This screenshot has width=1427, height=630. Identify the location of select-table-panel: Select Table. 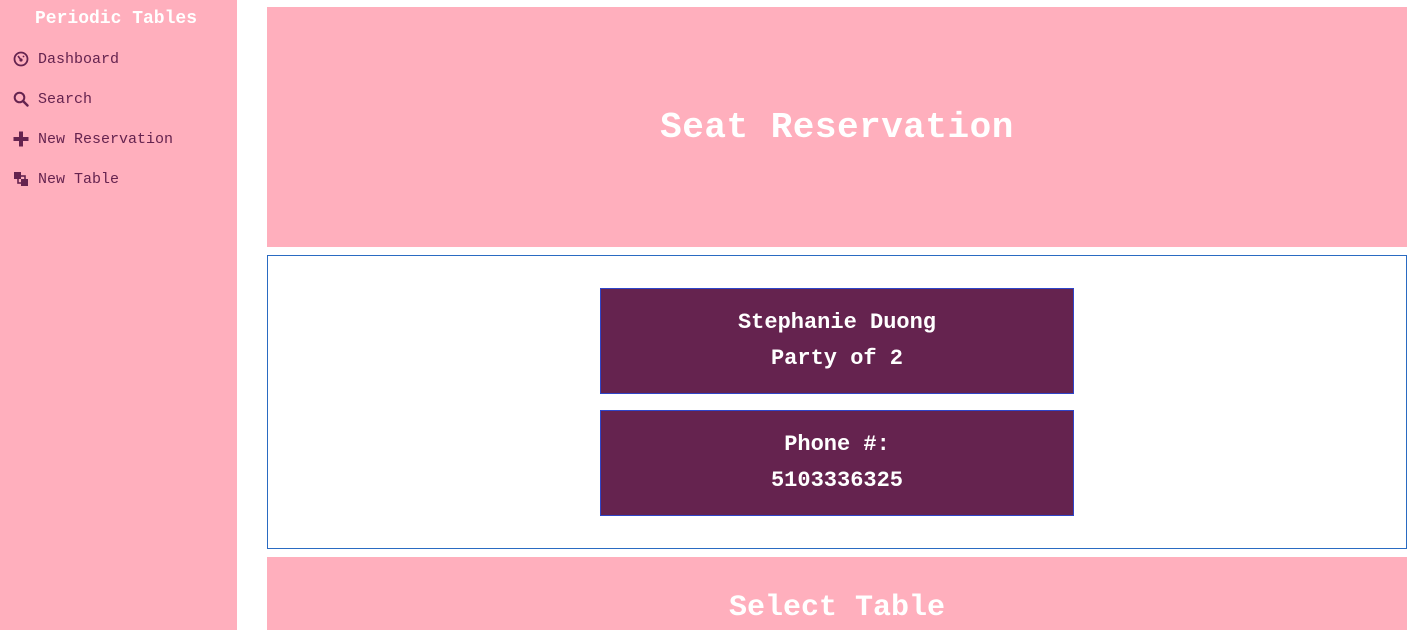
(837, 593).